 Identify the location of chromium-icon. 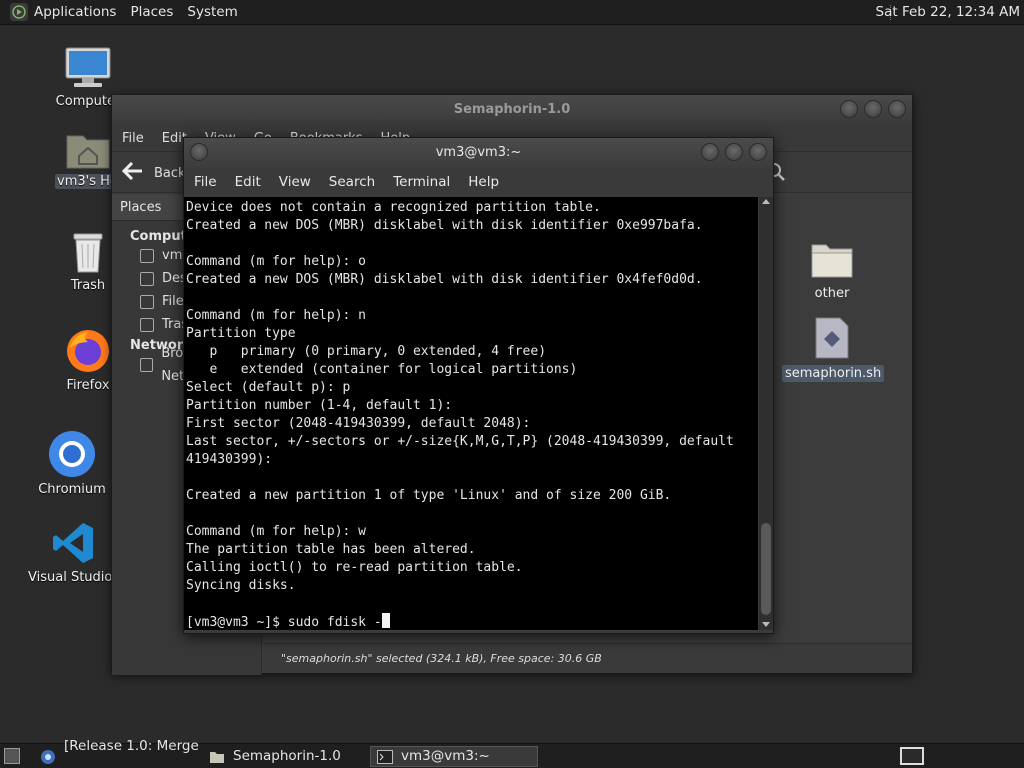
(72, 454).